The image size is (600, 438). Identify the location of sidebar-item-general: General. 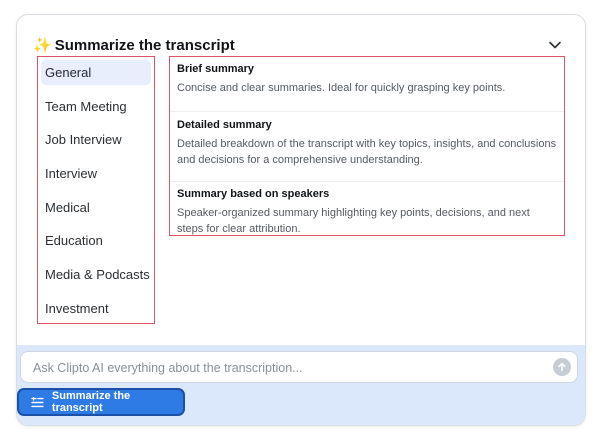
(96, 72).